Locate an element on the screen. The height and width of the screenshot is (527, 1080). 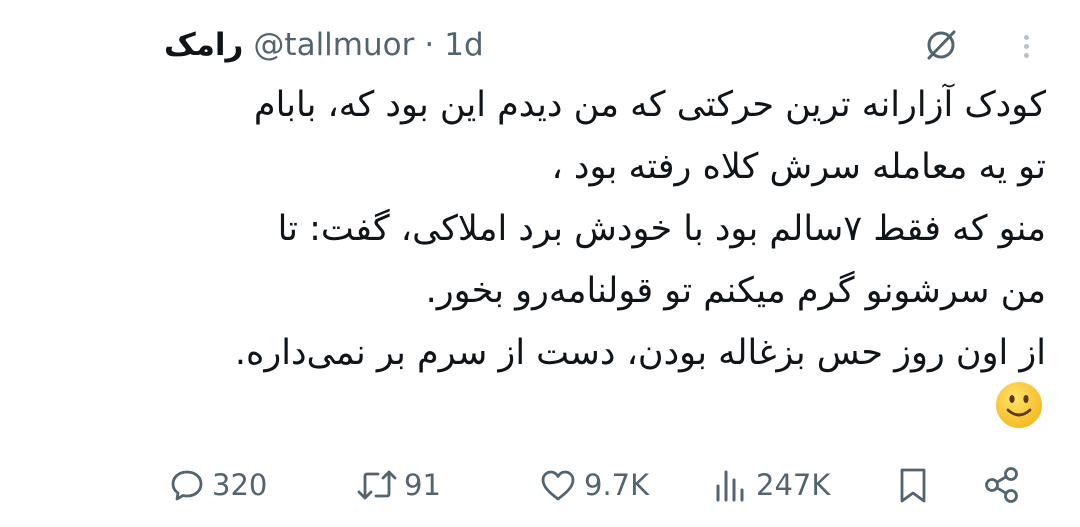
more-dots-icon is located at coordinates (1026, 46).